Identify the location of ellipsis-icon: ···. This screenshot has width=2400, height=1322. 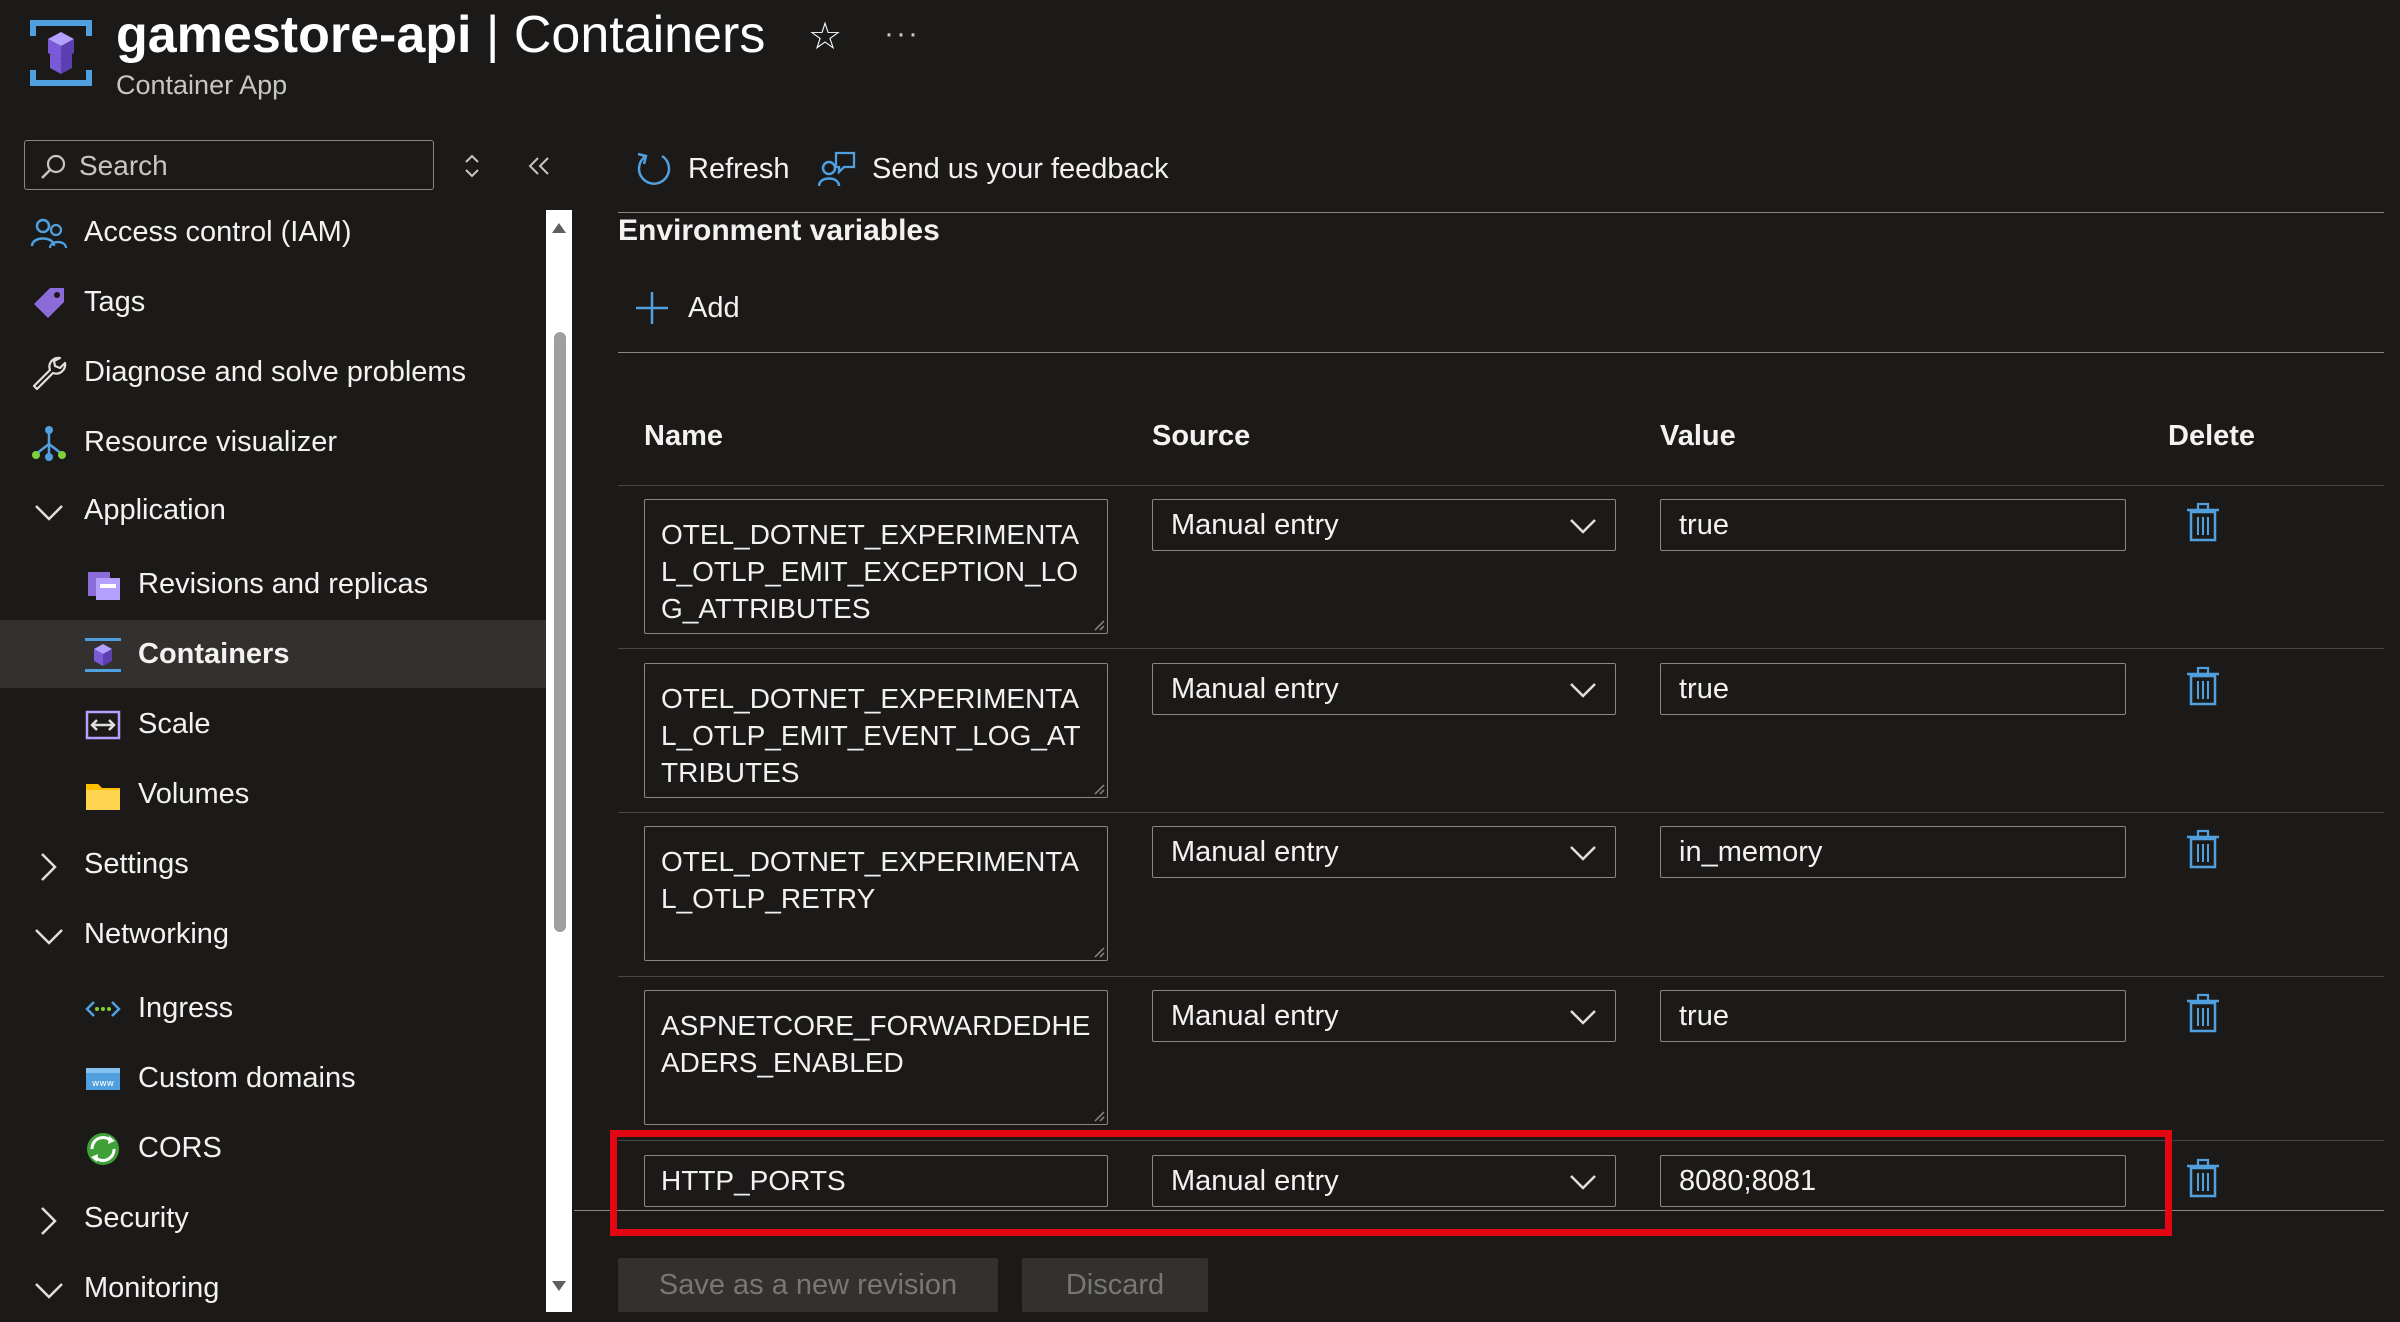
(902, 34).